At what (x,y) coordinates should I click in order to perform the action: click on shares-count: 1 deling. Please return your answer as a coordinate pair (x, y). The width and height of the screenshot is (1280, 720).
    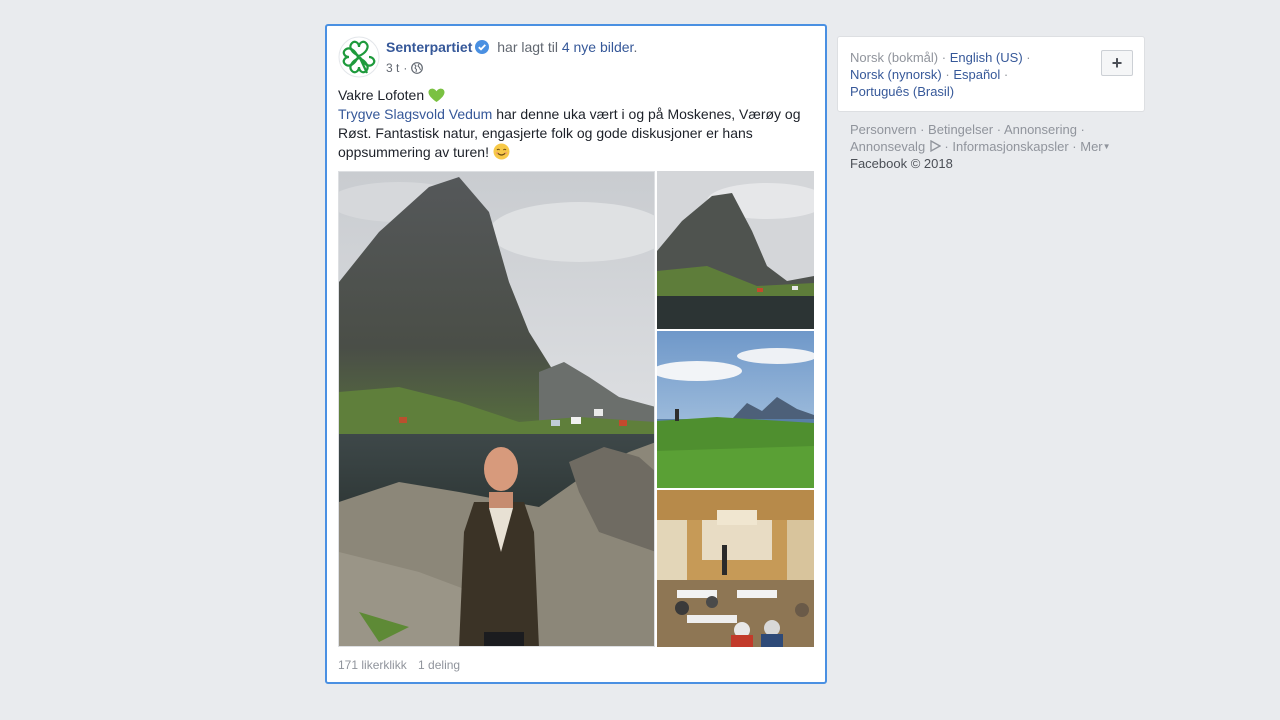
    Looking at the image, I should click on (439, 665).